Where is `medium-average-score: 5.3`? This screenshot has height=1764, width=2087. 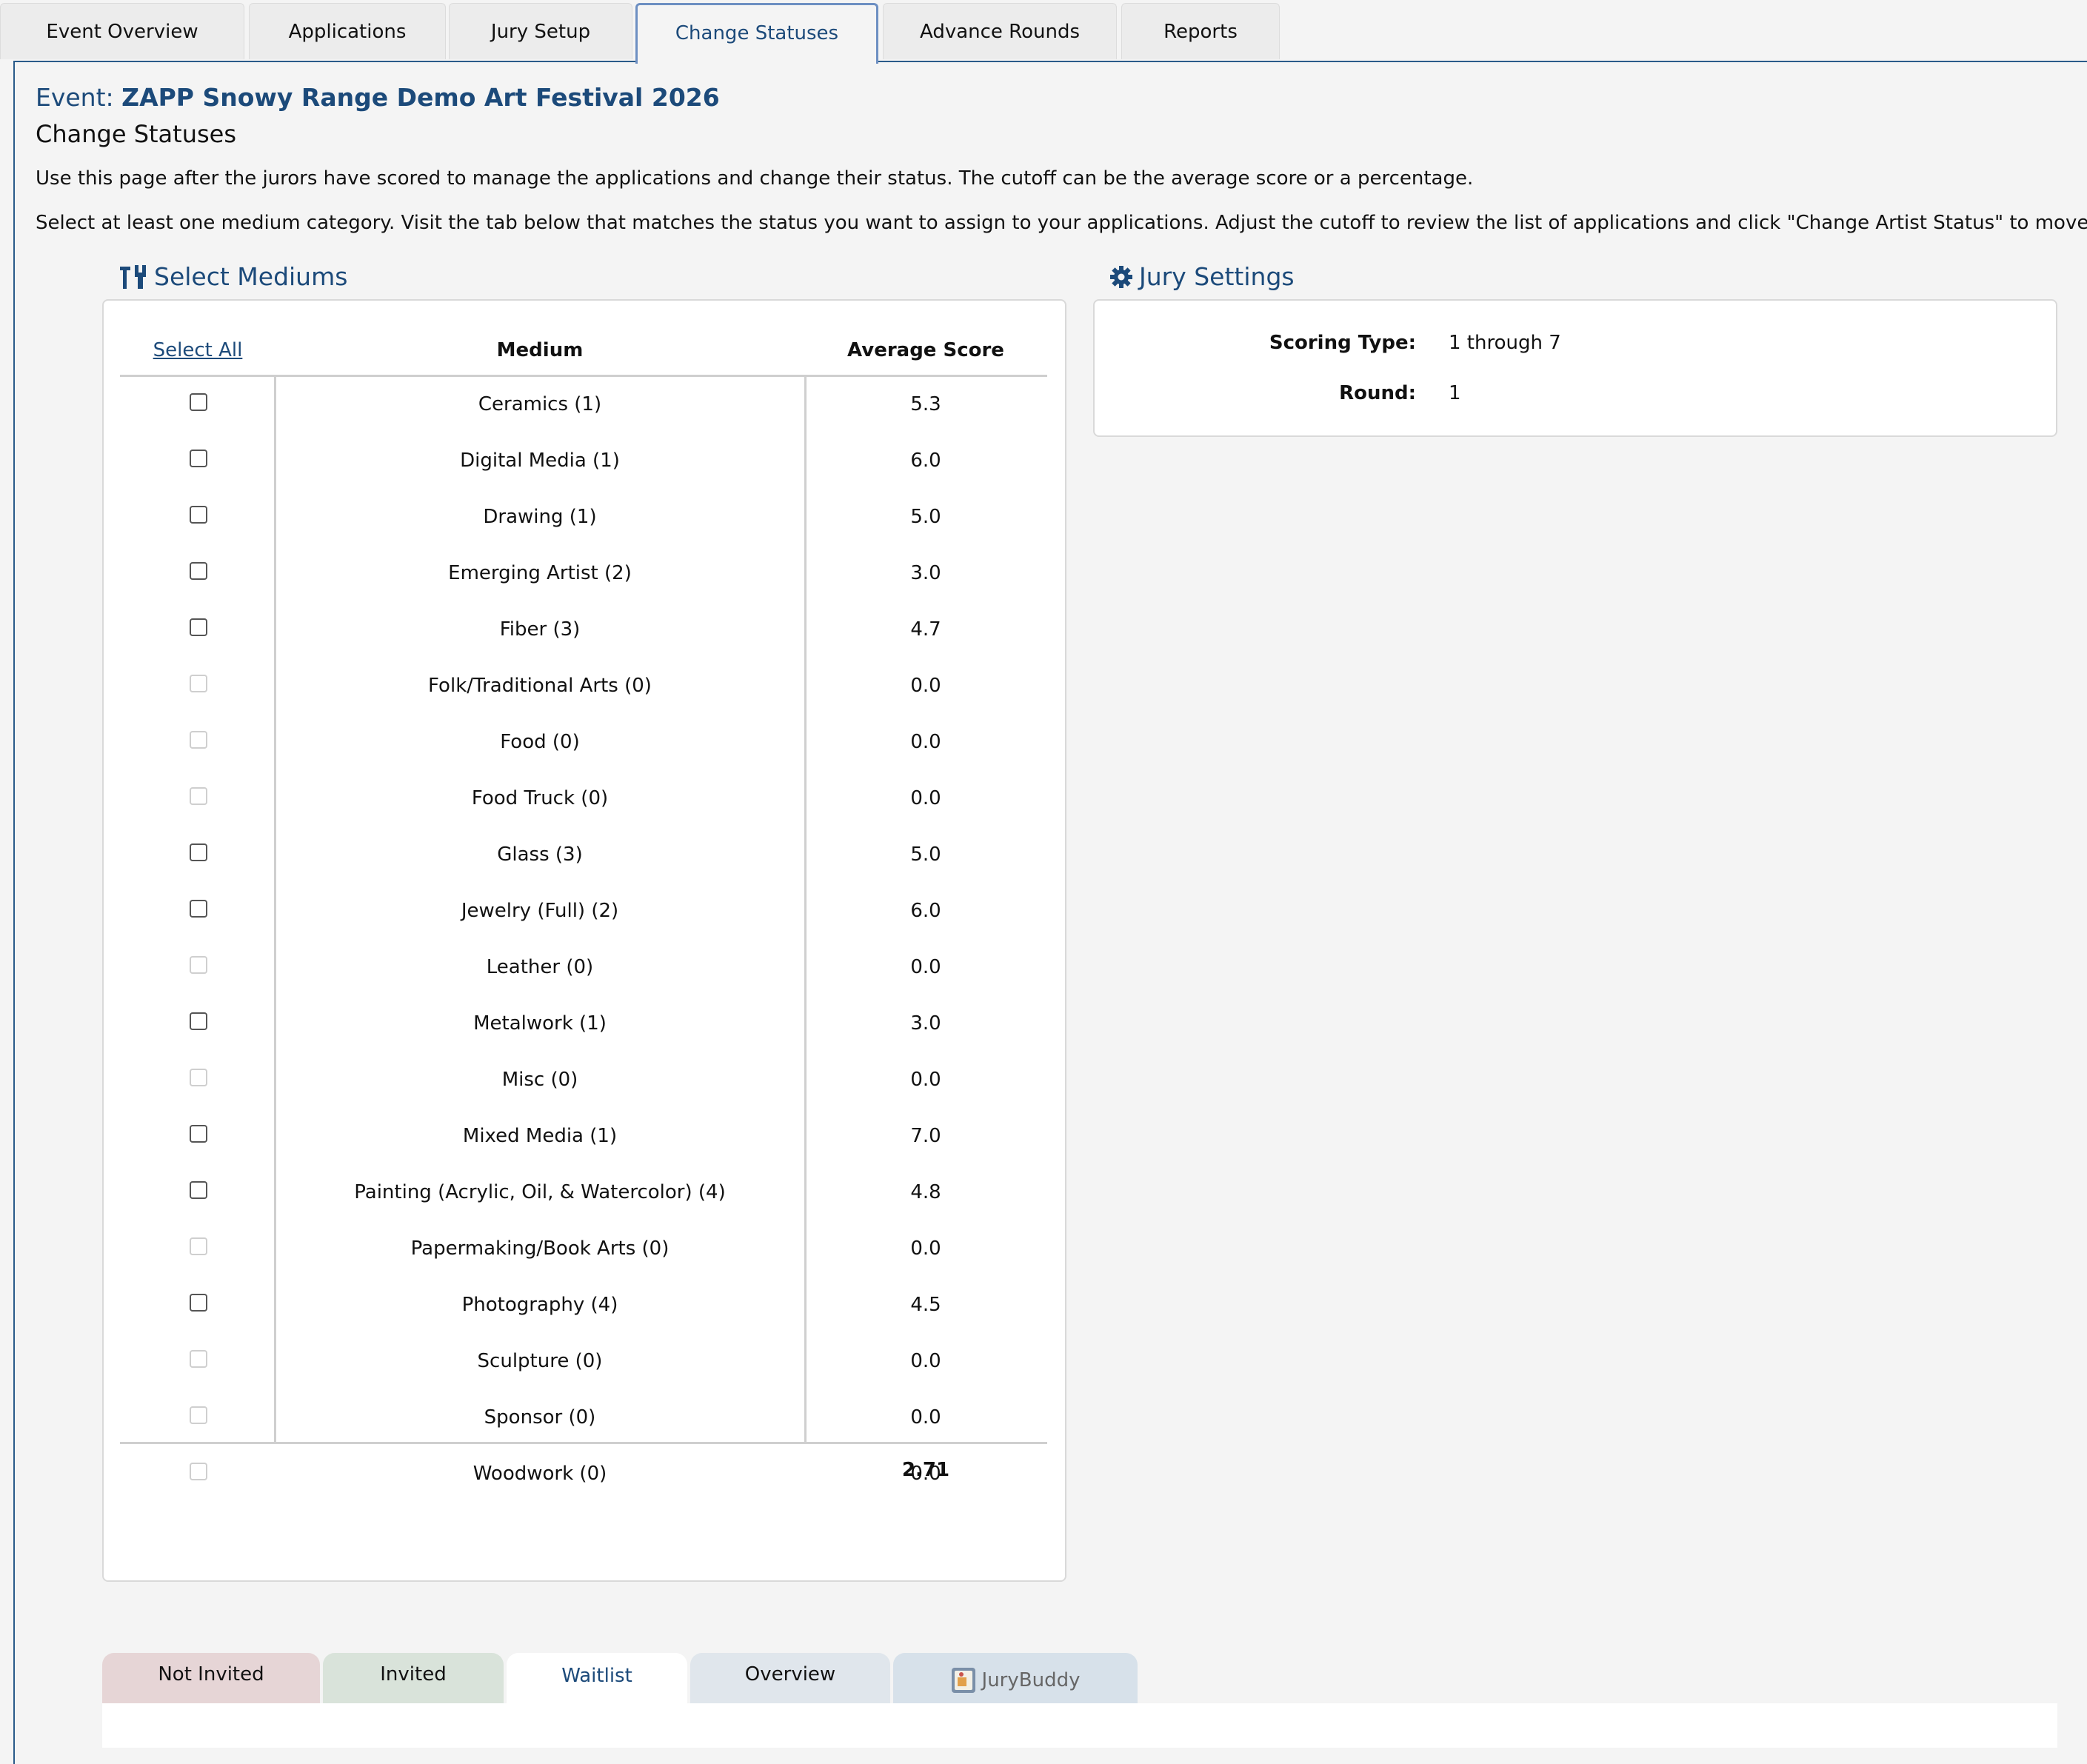
medium-average-score: 5.3 is located at coordinates (925, 404).